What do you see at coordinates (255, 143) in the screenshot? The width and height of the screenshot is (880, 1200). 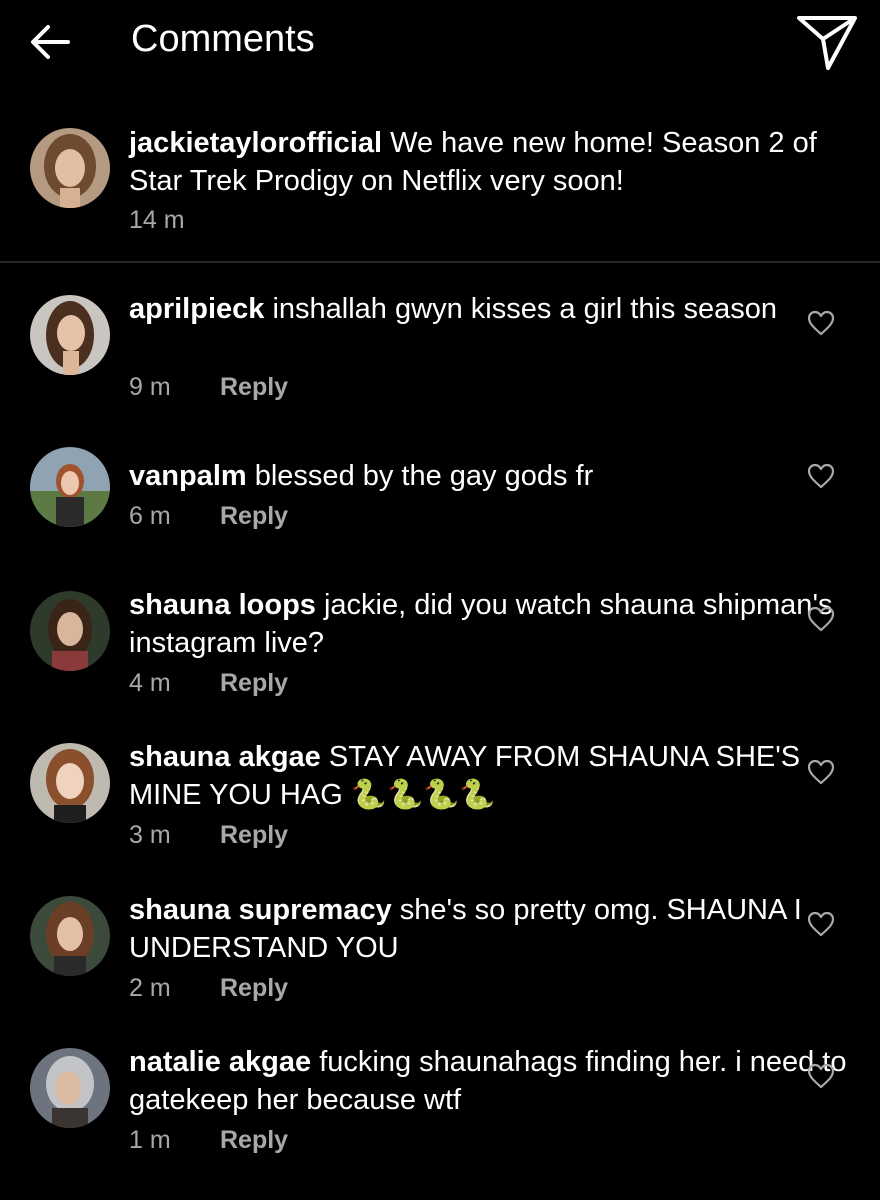 I see `caption-username: jackietaylorofficial` at bounding box center [255, 143].